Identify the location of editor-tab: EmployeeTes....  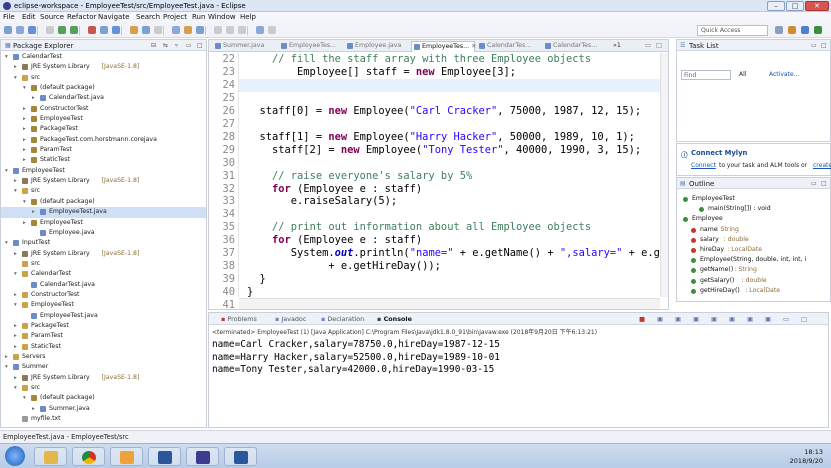
(311, 46).